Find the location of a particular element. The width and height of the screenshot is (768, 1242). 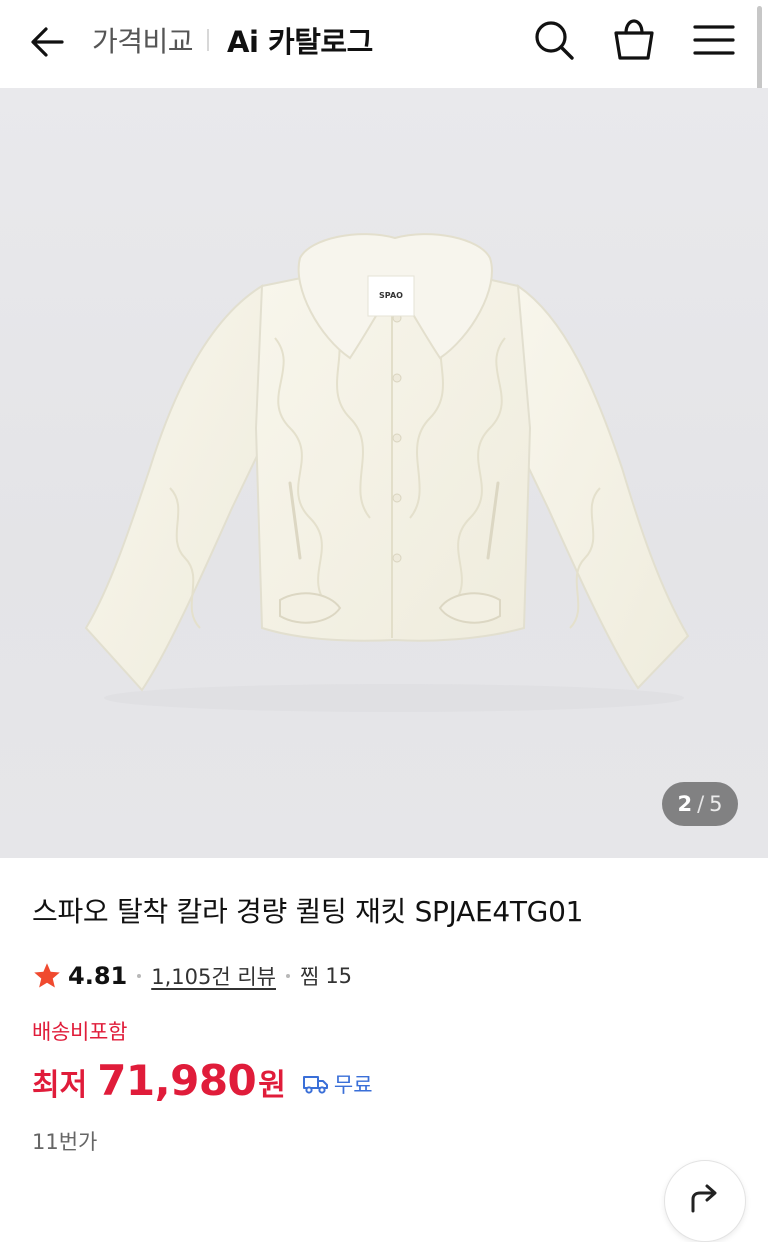

zzim-label: 찜 is located at coordinates (309, 977).